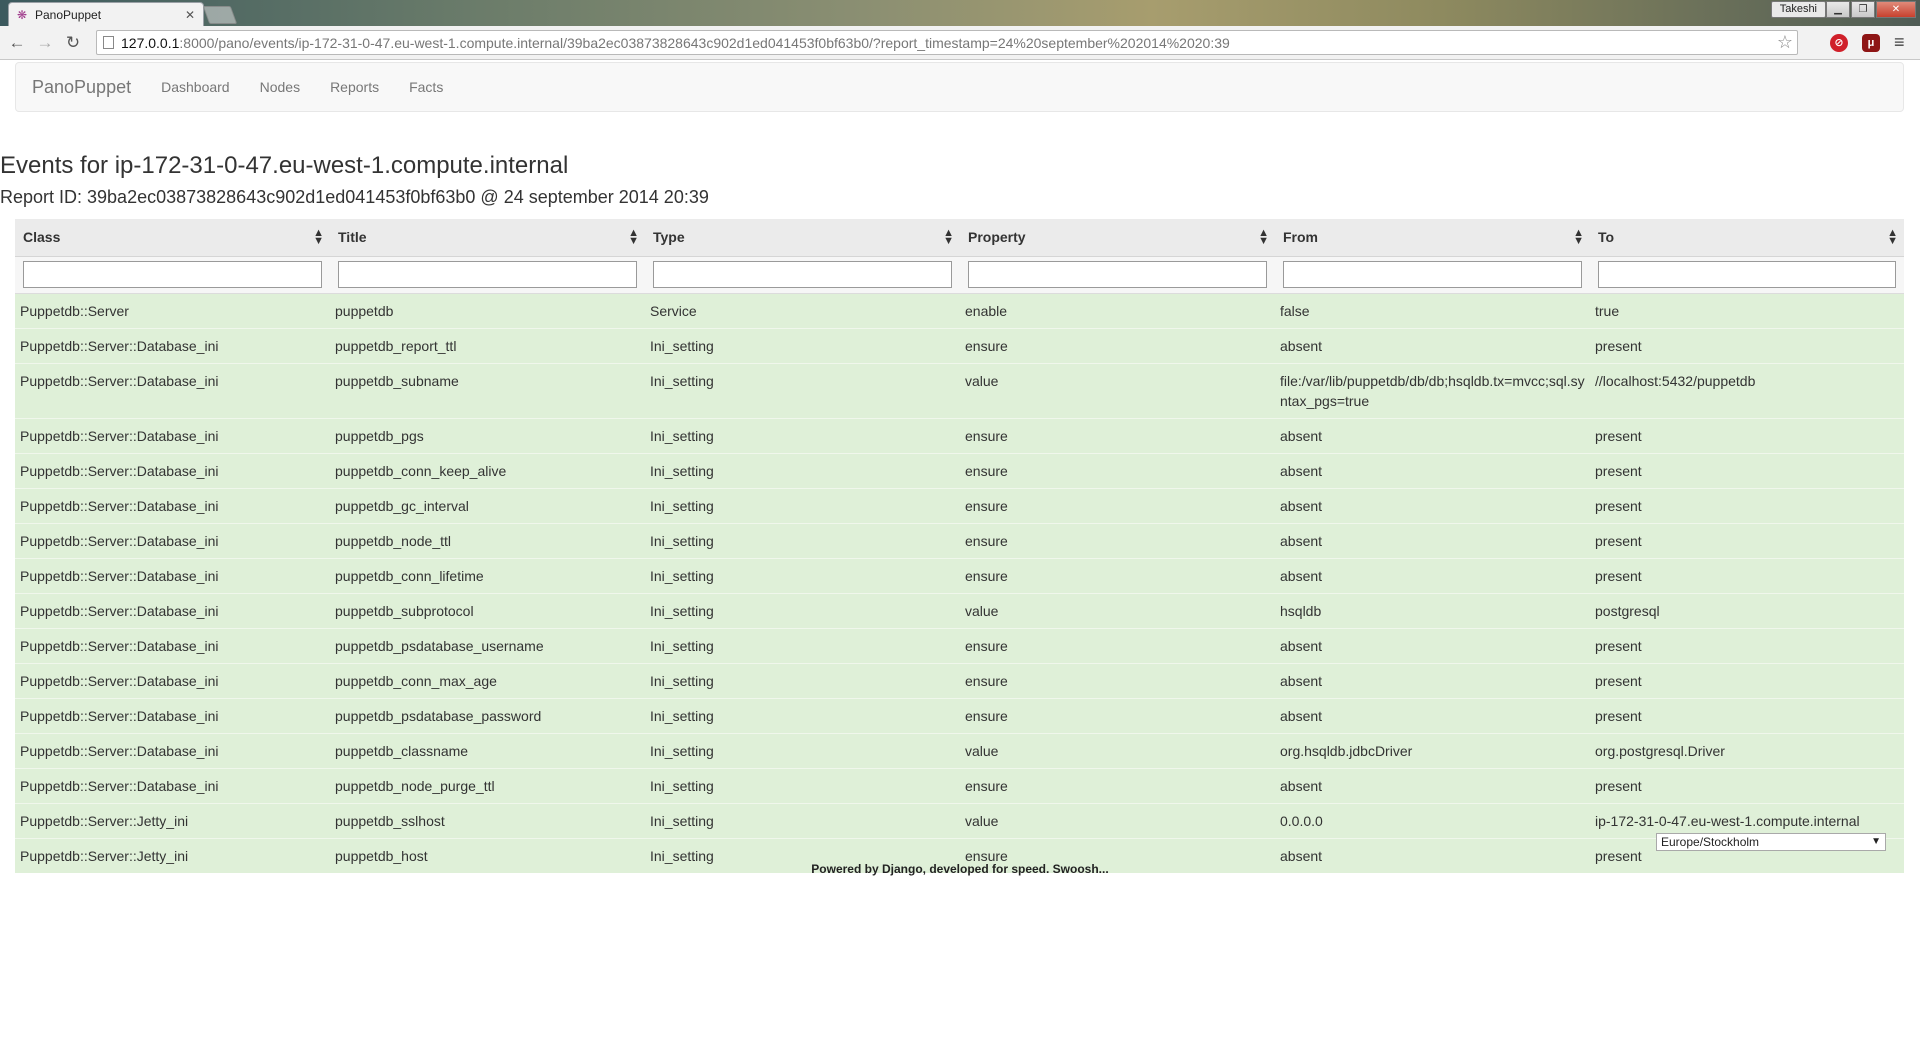 The height and width of the screenshot is (1040, 1920). I want to click on maximize-icon: ❐, so click(1863, 9).